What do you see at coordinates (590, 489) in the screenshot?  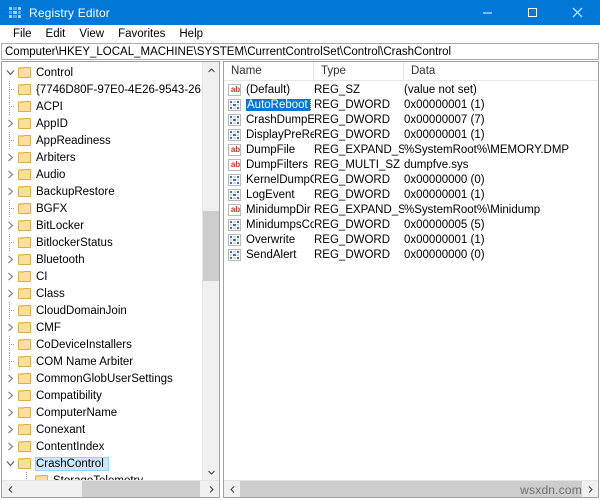 I see `values-scroll-right-button` at bounding box center [590, 489].